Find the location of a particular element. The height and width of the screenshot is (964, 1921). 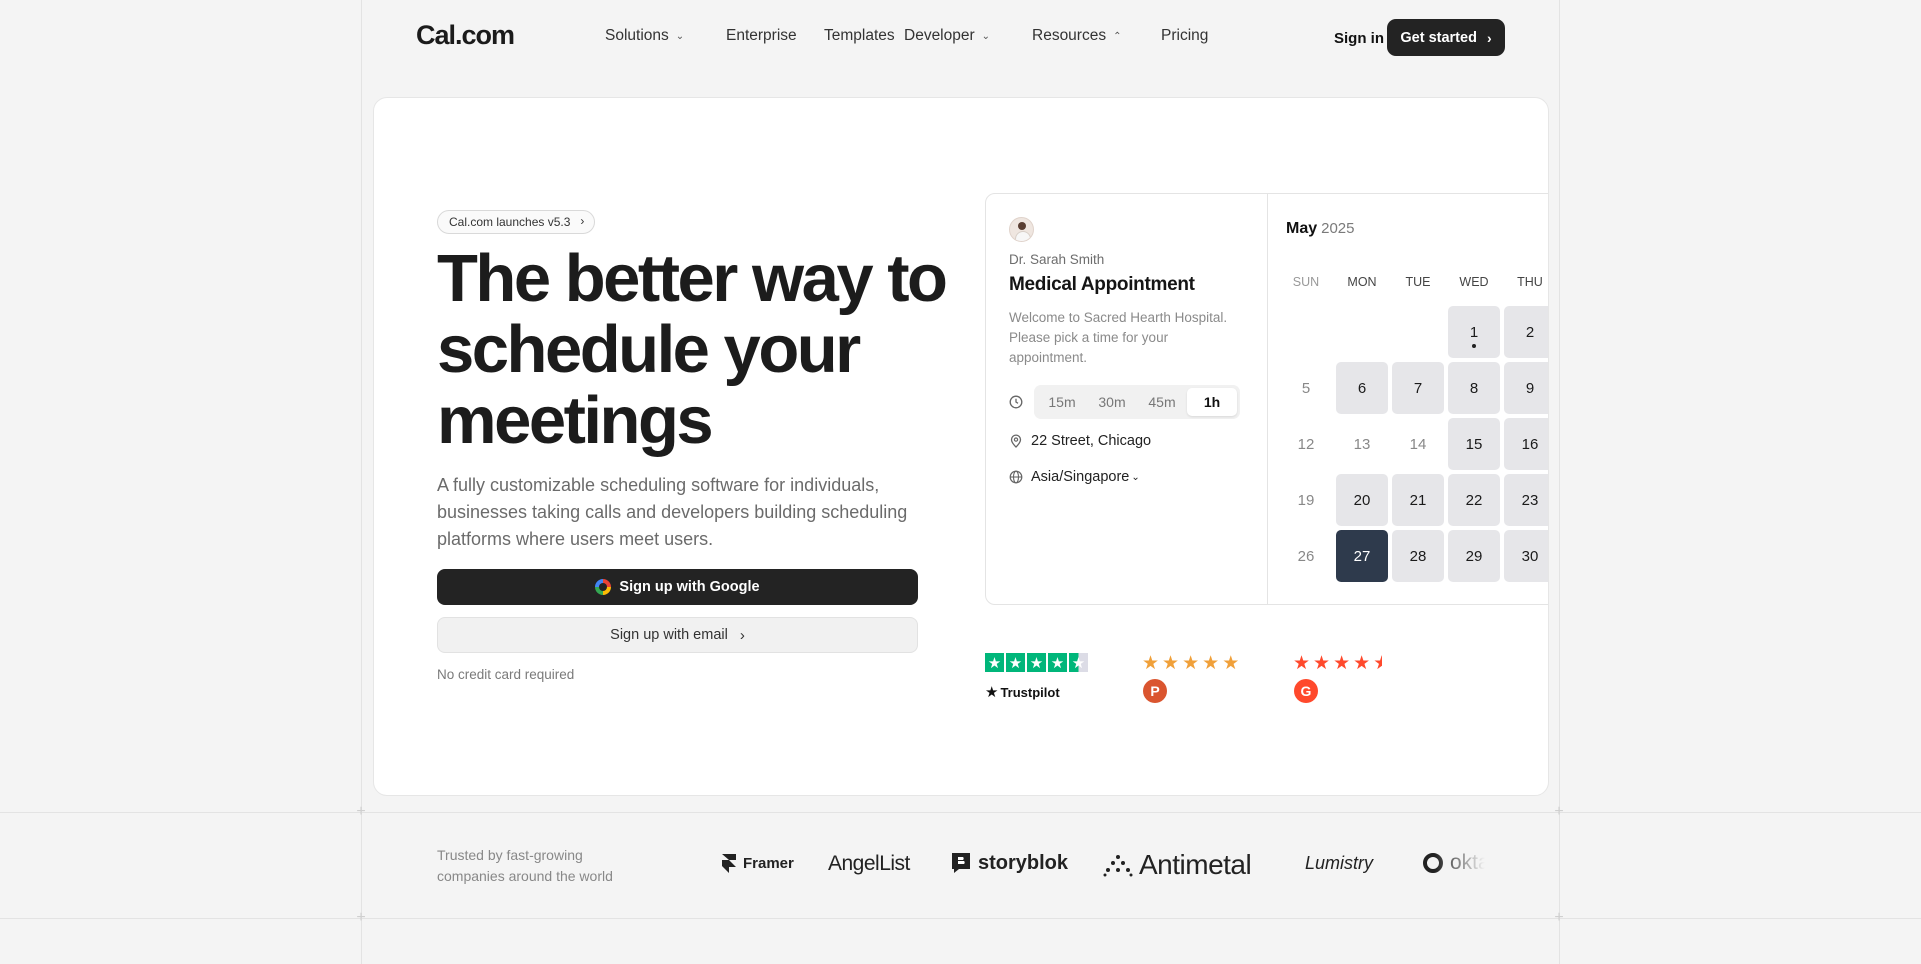

release-pill: Cal.com launches v5.3 › is located at coordinates (516, 222).